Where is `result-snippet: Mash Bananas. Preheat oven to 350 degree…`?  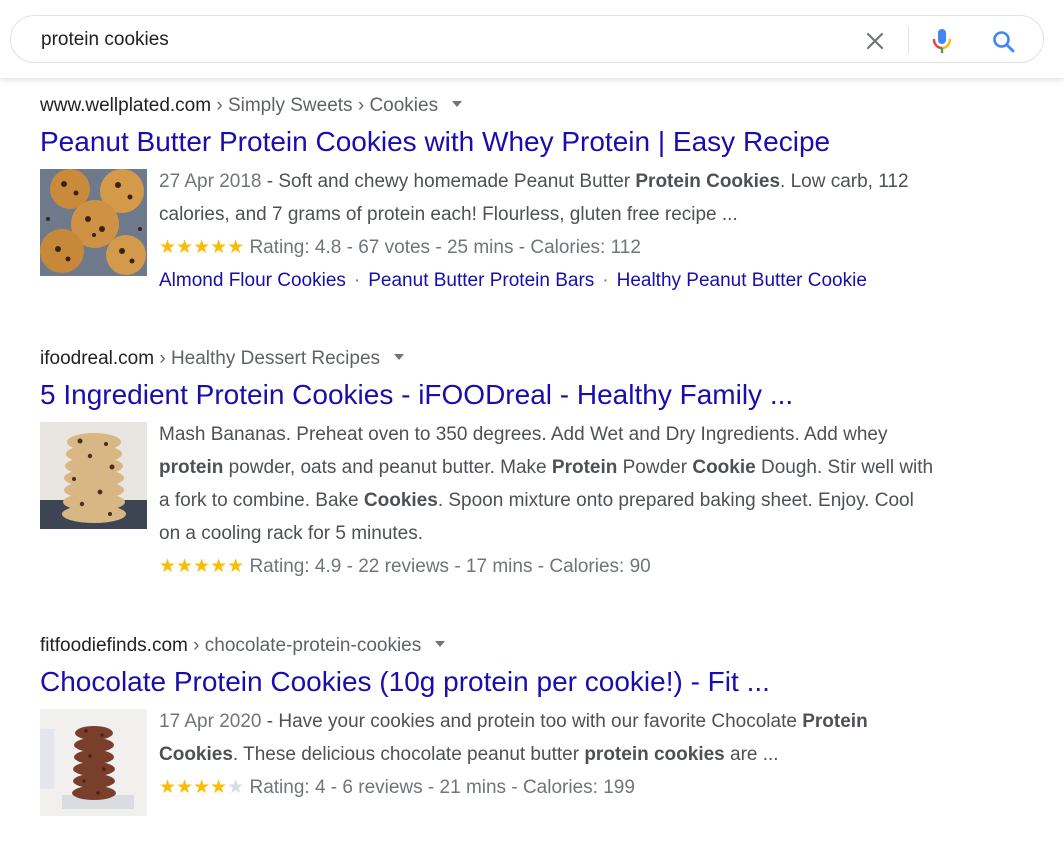 result-snippet: Mash Bananas. Preheat oven to 350 degree… is located at coordinates (549, 500).